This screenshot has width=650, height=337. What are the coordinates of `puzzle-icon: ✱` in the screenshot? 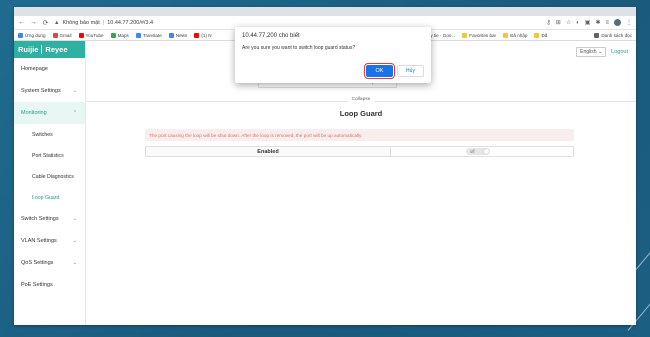 It's located at (597, 22).